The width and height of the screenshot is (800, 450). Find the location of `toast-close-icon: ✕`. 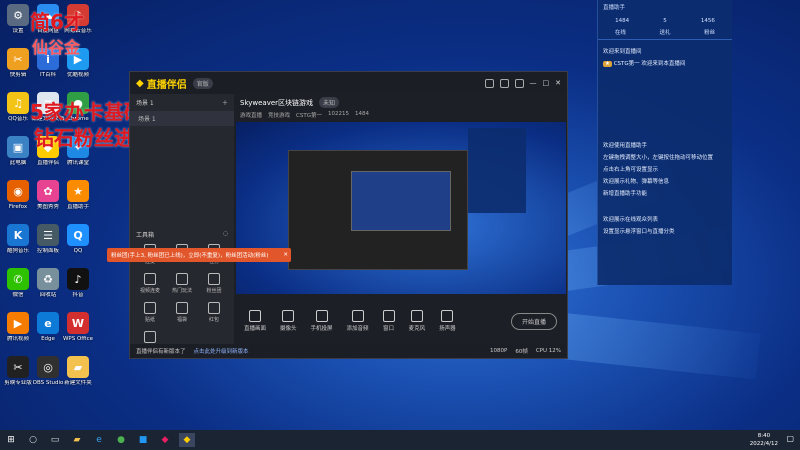

toast-close-icon: ✕ is located at coordinates (287, 255).